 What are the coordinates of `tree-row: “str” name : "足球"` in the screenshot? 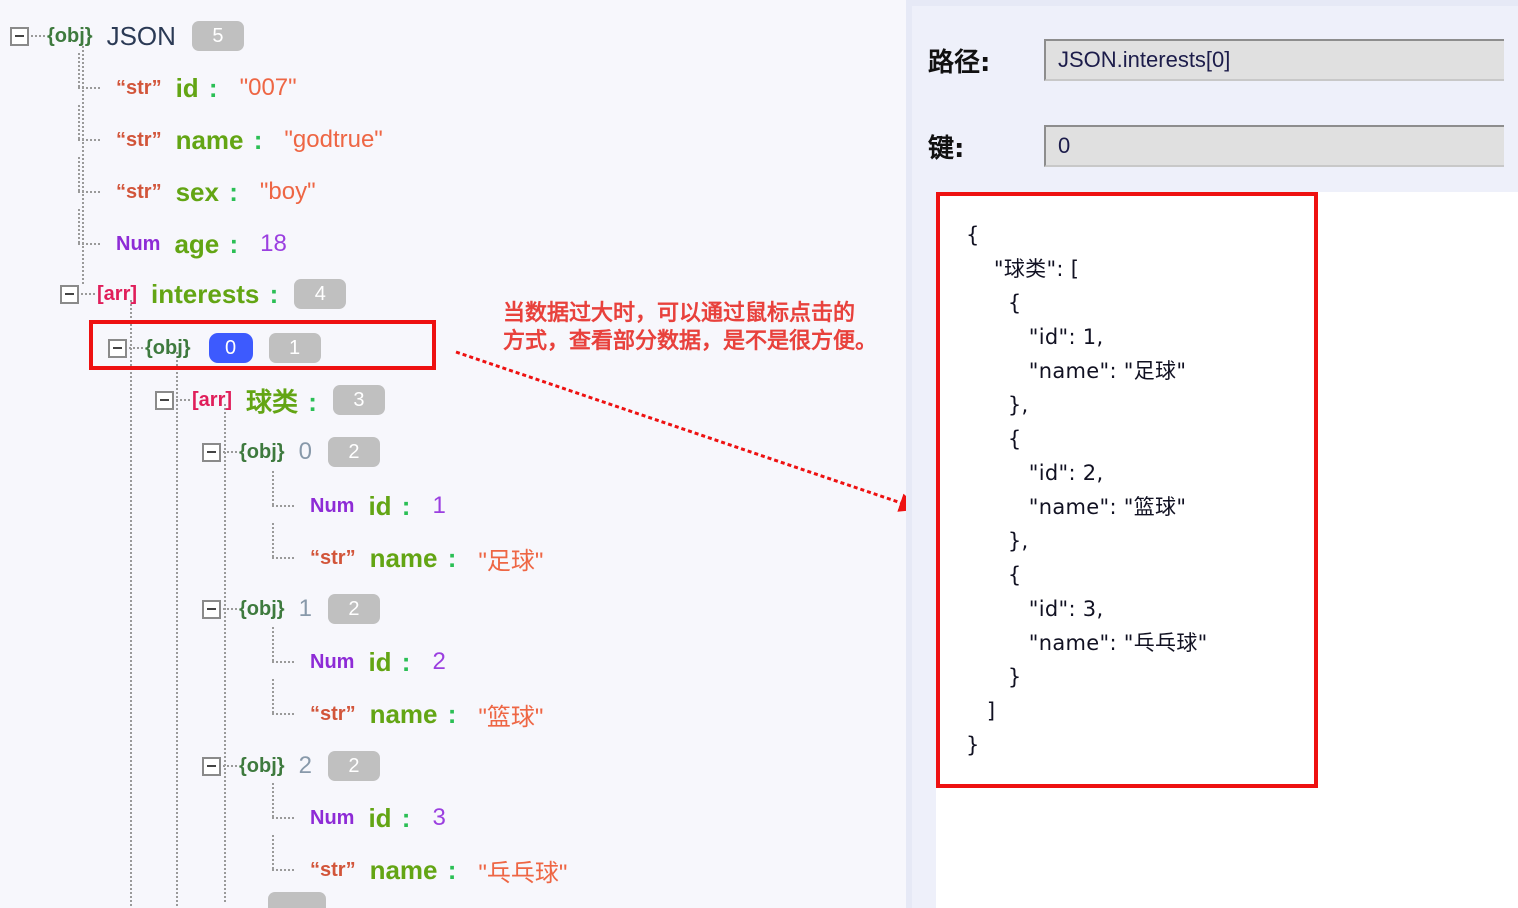 It's located at (407, 553).